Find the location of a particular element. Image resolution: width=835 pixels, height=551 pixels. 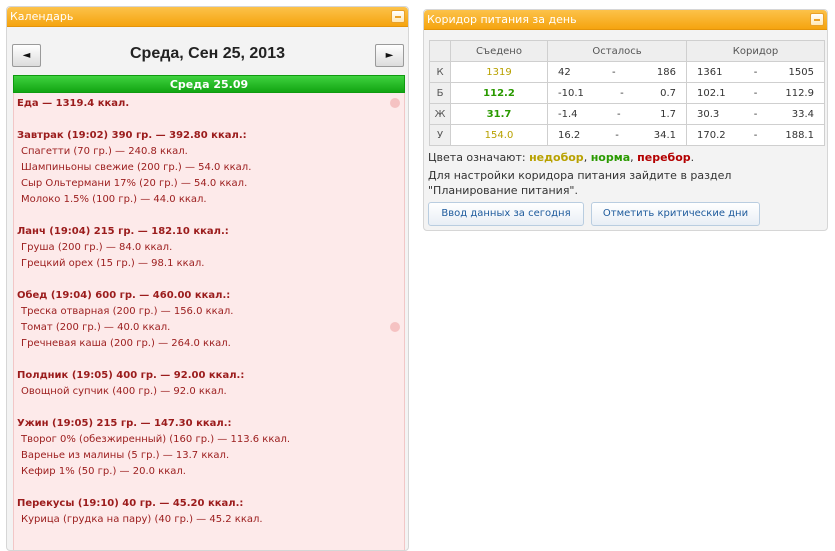

table-row: У 154.0 16.2 - 34.1 170.2 - 188.1 is located at coordinates (627, 135).